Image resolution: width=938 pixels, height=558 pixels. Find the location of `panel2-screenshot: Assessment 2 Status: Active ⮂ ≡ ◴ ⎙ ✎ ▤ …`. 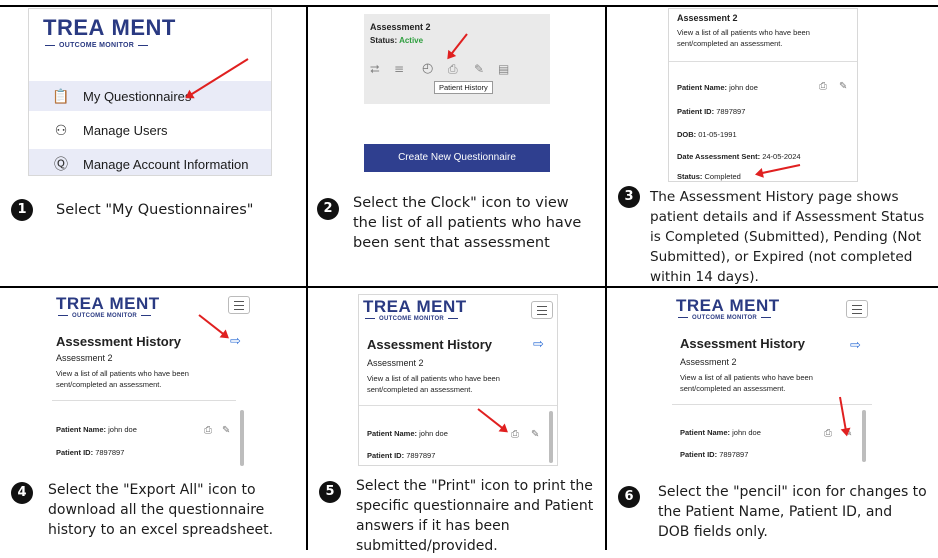

panel2-screenshot: Assessment 2 Status: Active ⮂ ≡ ◴ ⎙ ✎ ▤ … is located at coordinates (458, 95).